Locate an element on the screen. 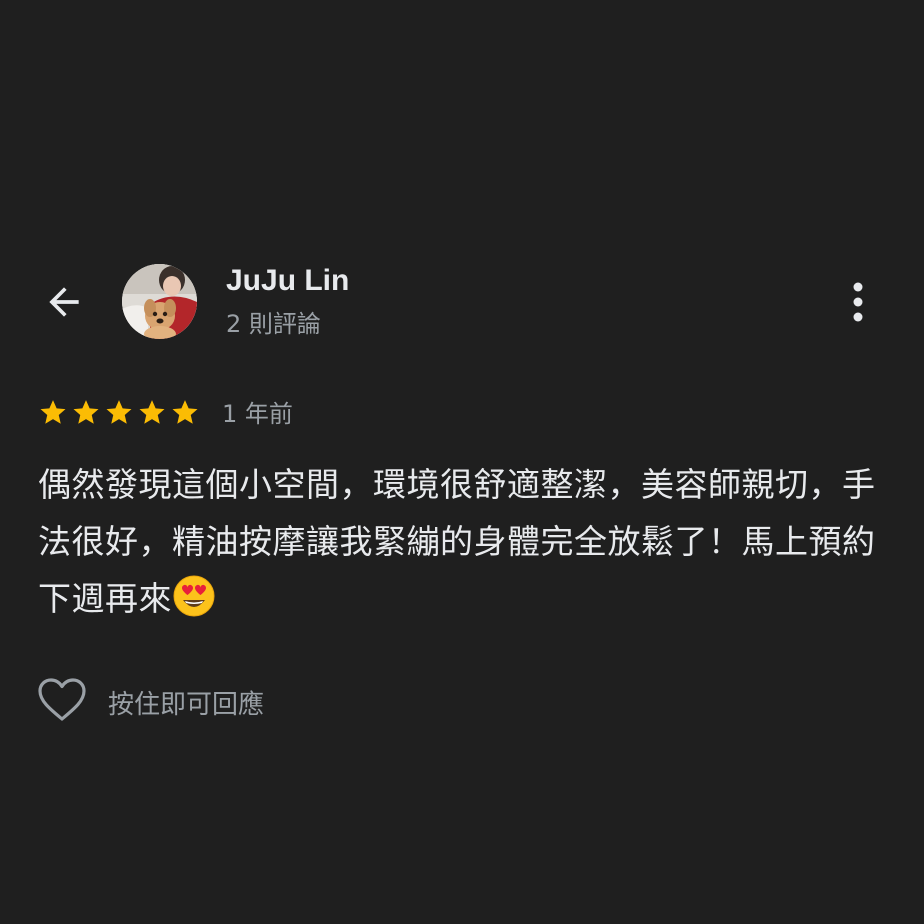 This screenshot has width=924, height=924. heart-outline-icon is located at coordinates (62, 700).